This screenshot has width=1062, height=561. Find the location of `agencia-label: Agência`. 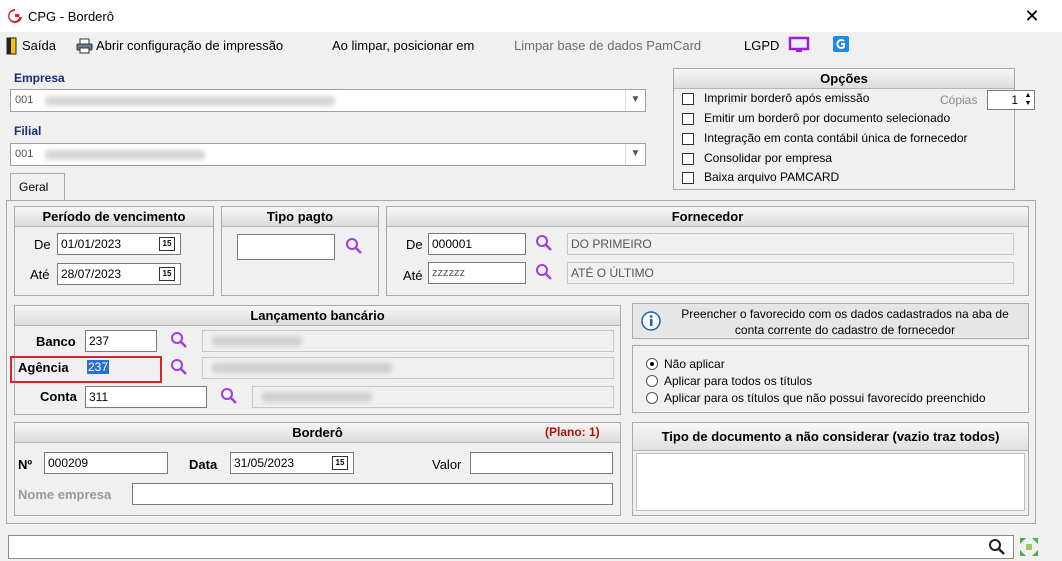

agencia-label: Agência is located at coordinates (43, 367).